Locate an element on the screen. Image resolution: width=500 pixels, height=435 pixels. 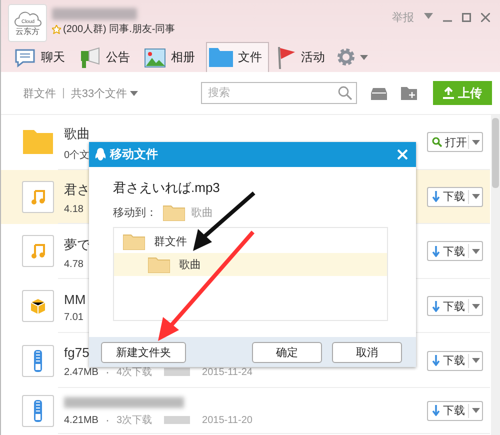
file-name: 君さ is located at coordinates (77, 190).